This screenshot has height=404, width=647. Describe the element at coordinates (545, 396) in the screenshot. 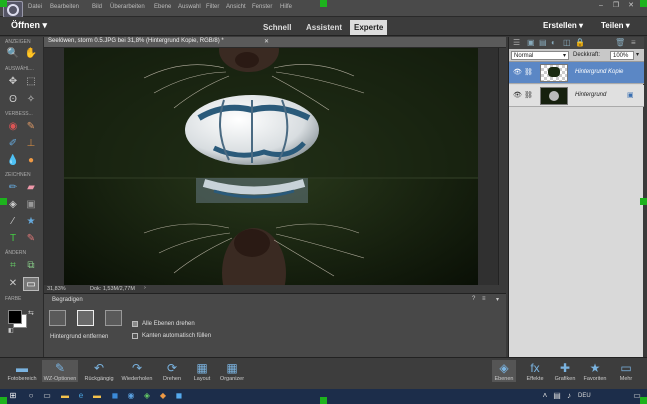

I see `tray-up-icon: ˄` at that location.